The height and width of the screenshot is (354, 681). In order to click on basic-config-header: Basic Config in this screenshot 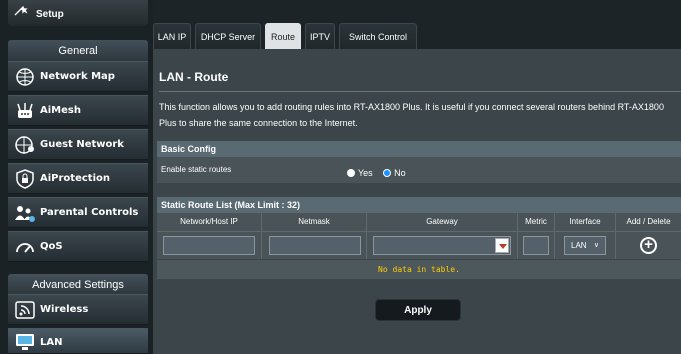, I will do `click(419, 149)`.